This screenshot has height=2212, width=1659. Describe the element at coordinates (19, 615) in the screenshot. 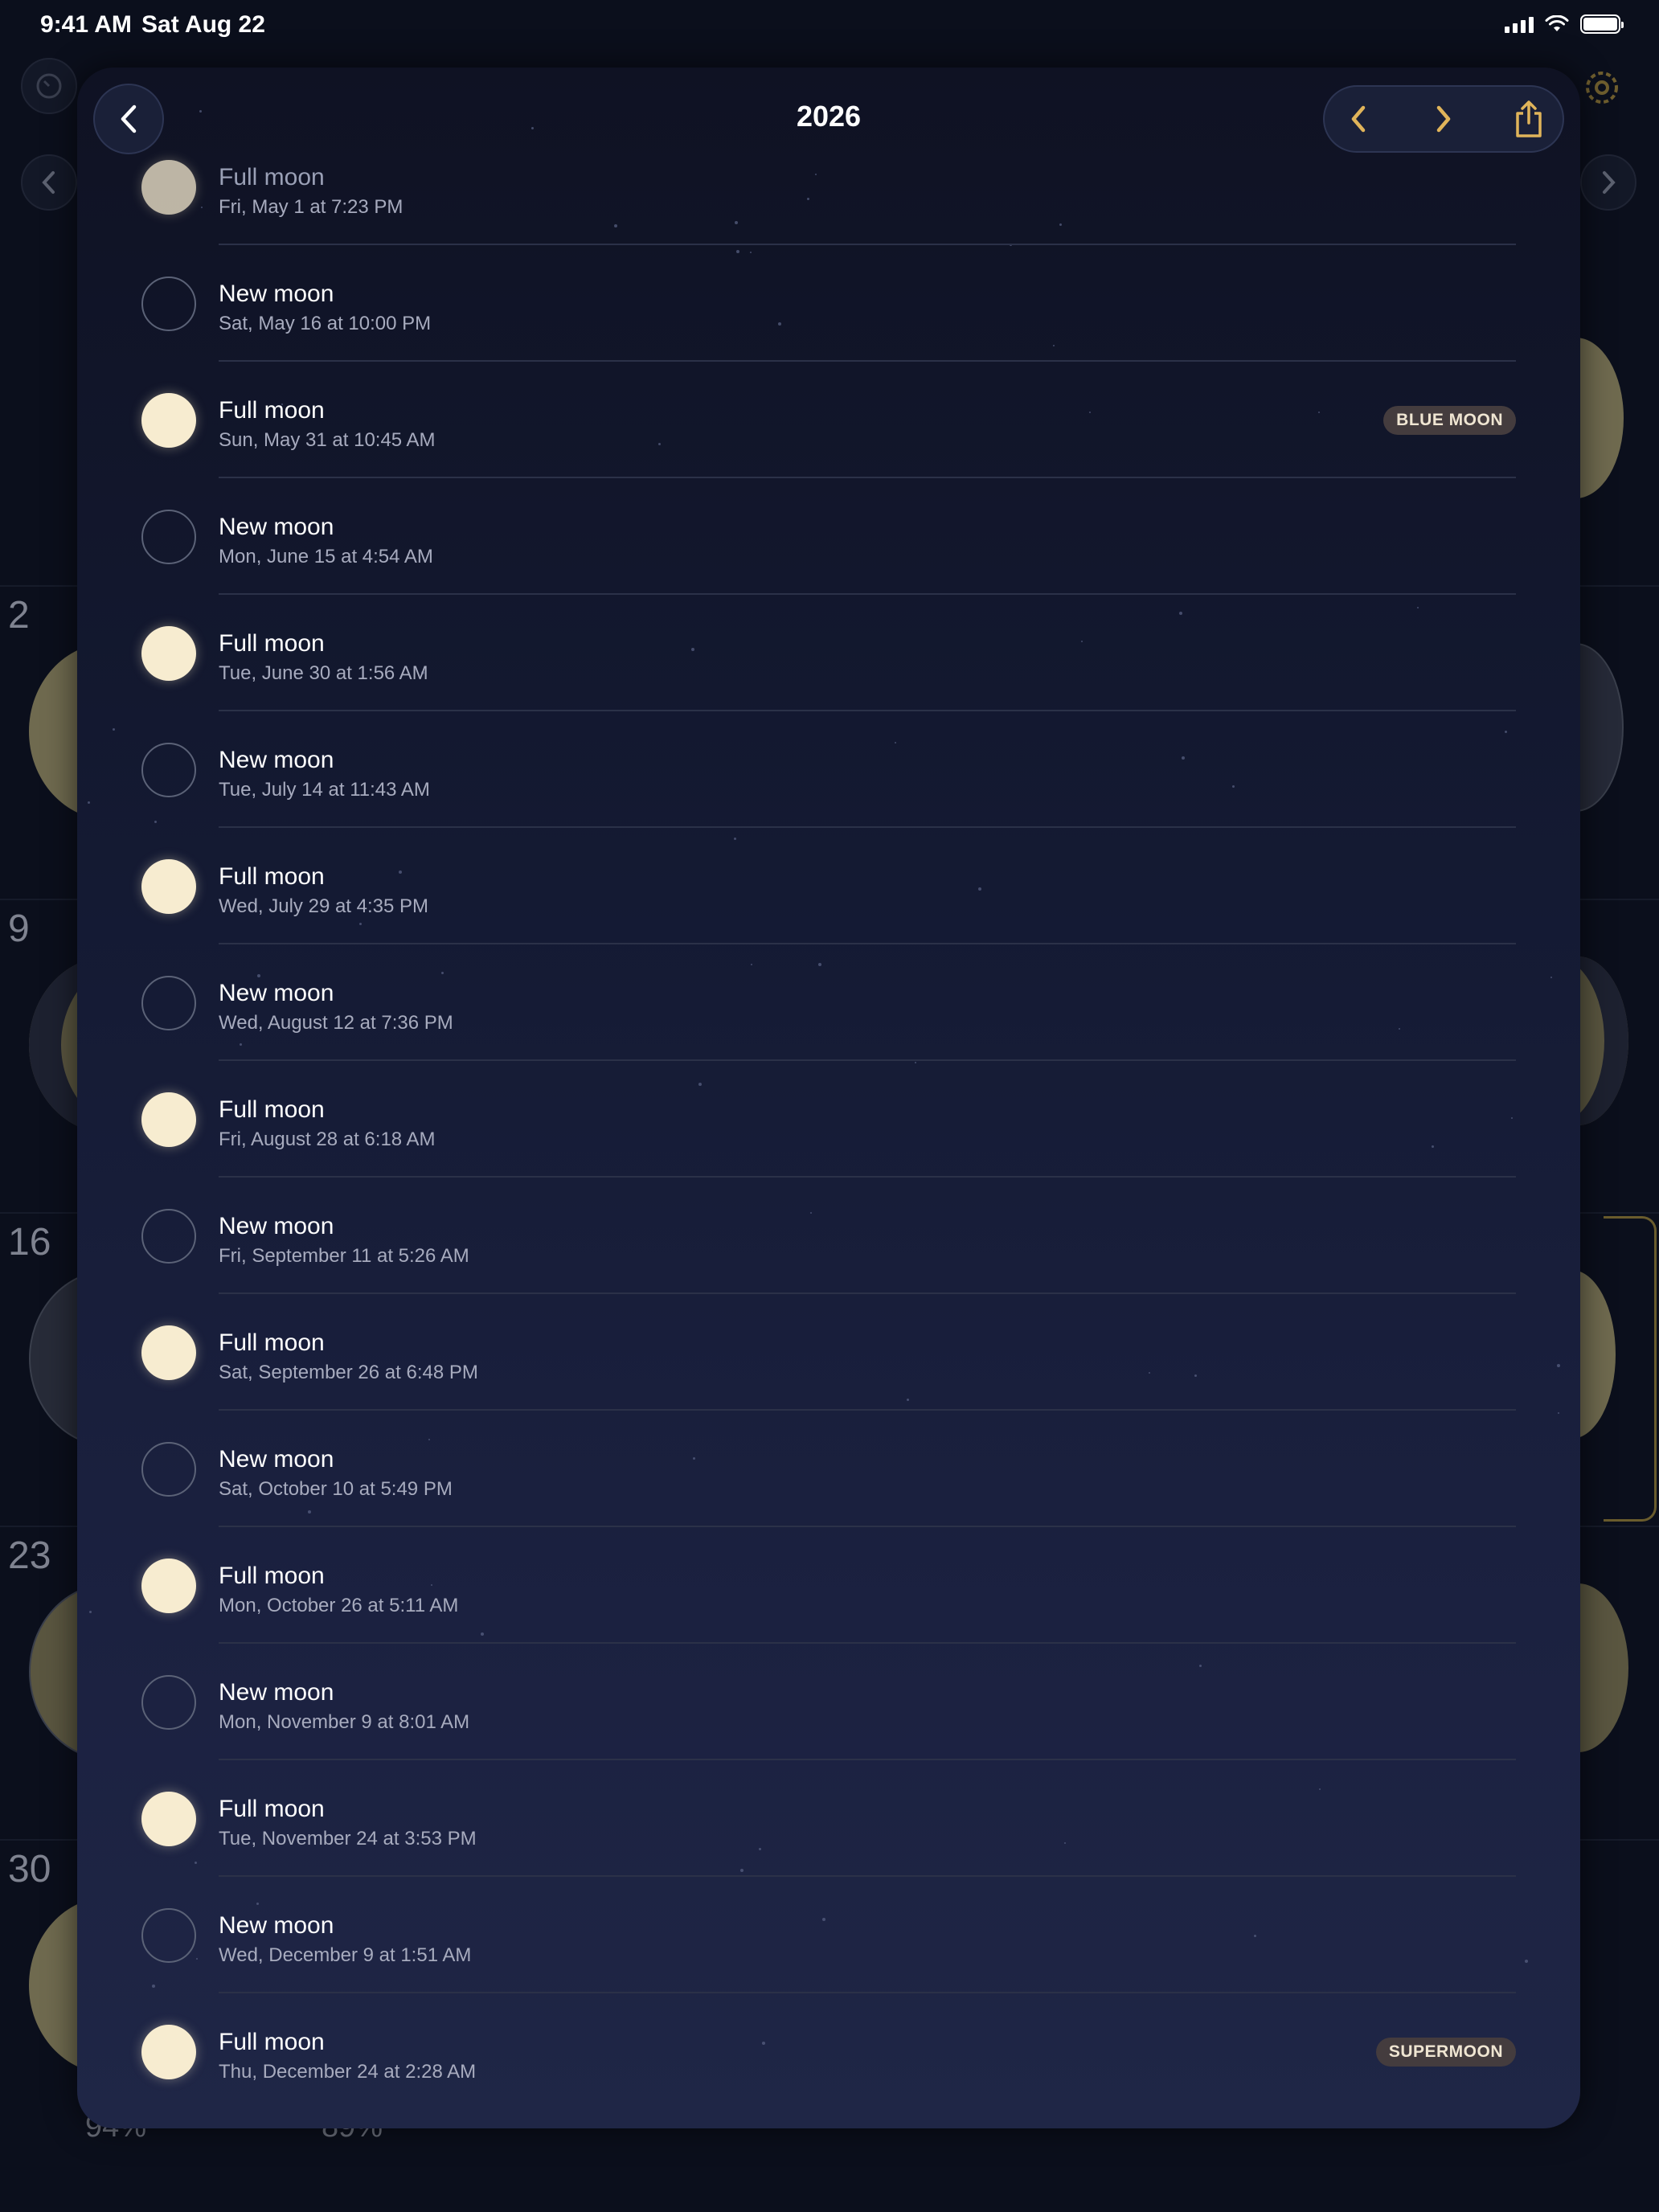

I see `bg-week-number: 2` at that location.